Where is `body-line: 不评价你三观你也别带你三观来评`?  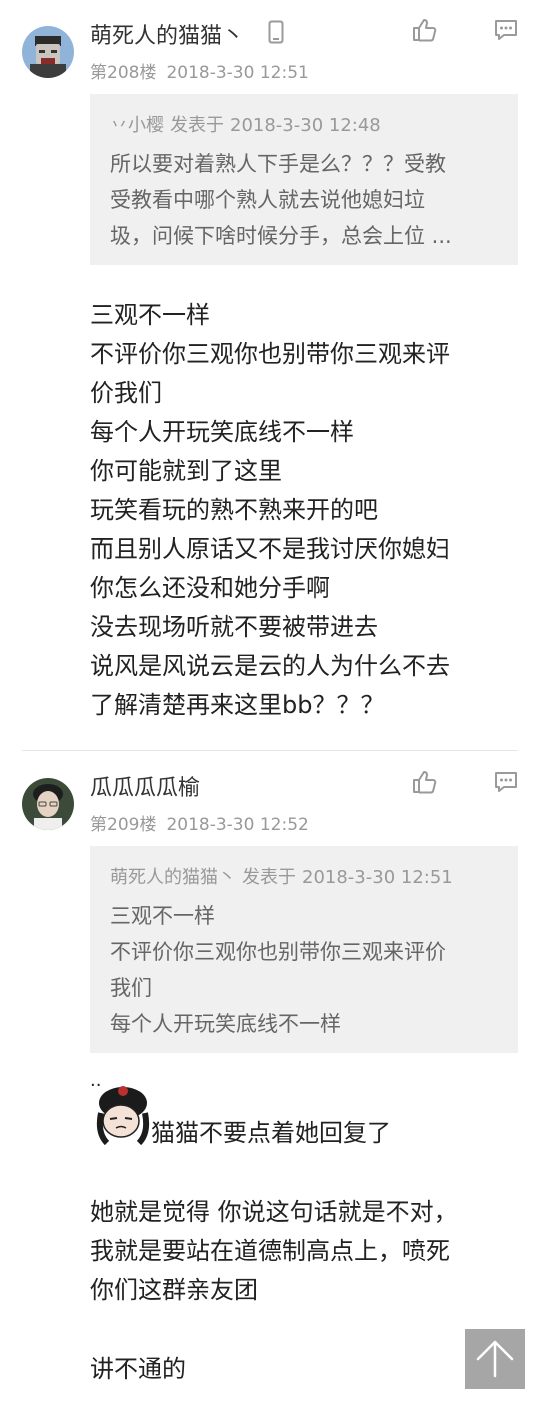
body-line: 不评价你三观你也别带你三观来评 is located at coordinates (270, 354).